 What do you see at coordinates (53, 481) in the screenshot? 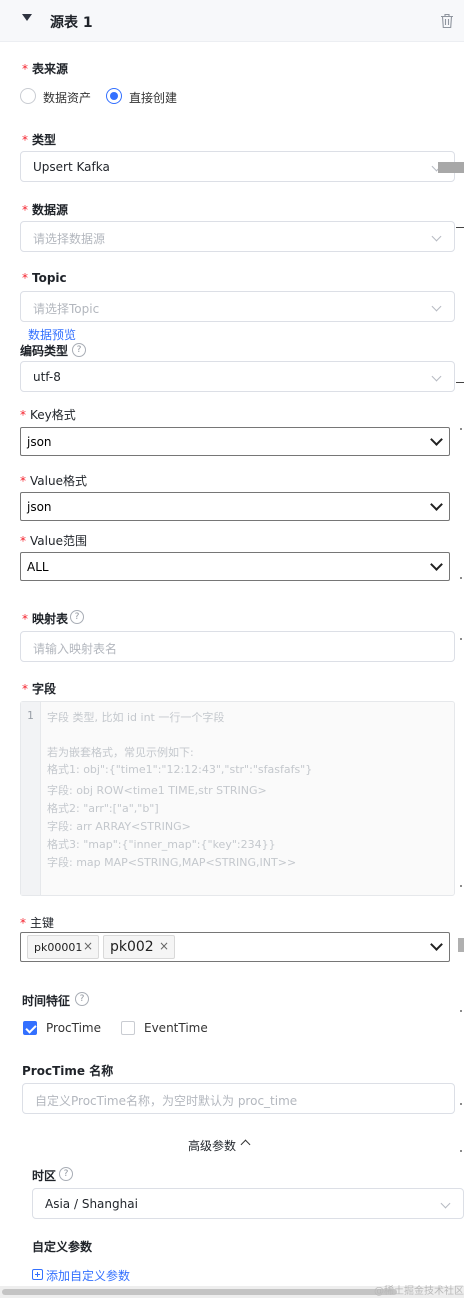
I see `value-format-label: * Value格式` at bounding box center [53, 481].